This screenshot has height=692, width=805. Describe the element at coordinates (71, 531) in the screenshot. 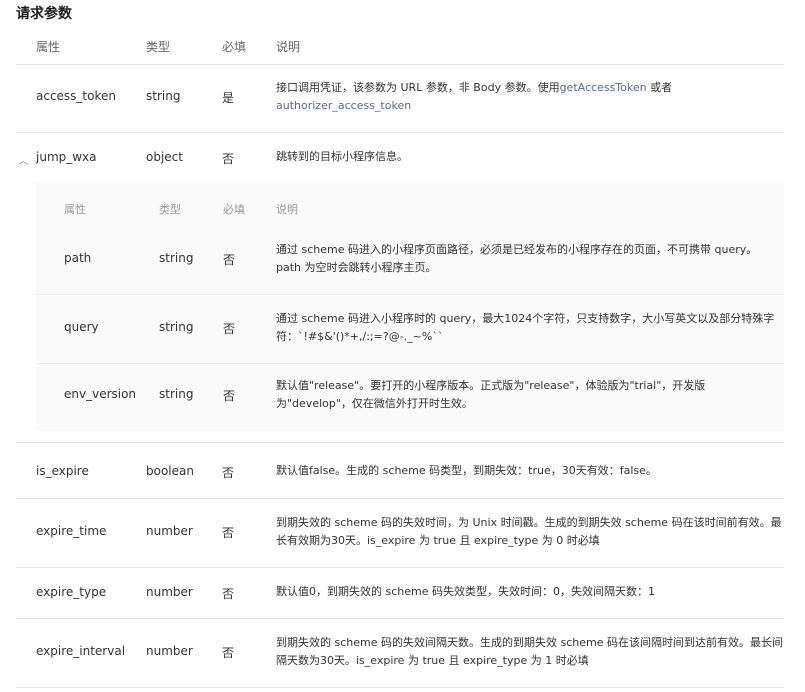

I see `param-name: expire_time` at that location.